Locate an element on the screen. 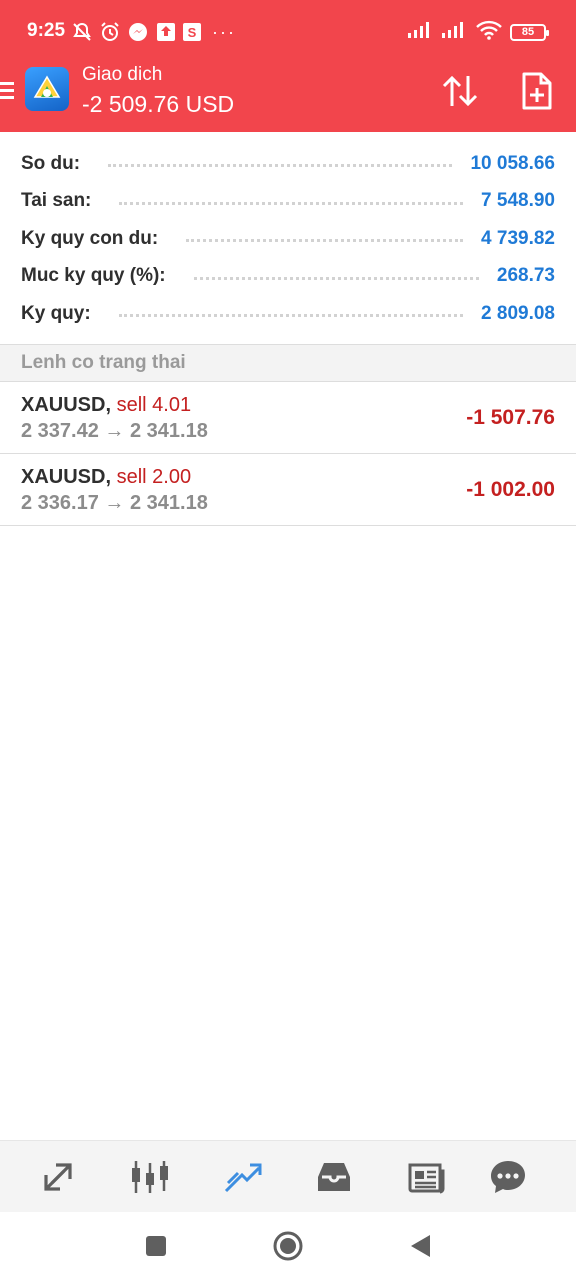 The image size is (576, 1280). summary-row-margin-level: Muc ky quy (%): 268.73 is located at coordinates (288, 277).